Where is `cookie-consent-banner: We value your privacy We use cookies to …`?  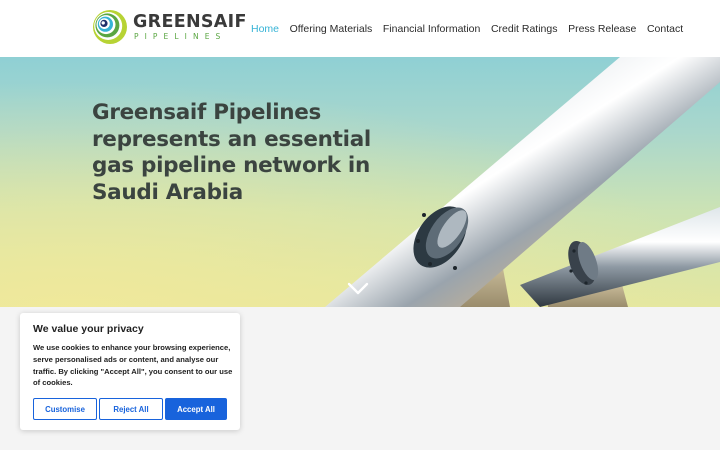
cookie-consent-banner: We value your privacy We use cookies to … is located at coordinates (130, 371).